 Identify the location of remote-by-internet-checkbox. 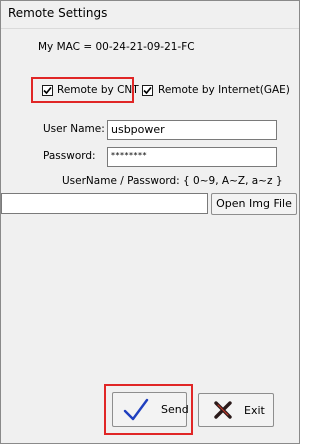
(147, 90).